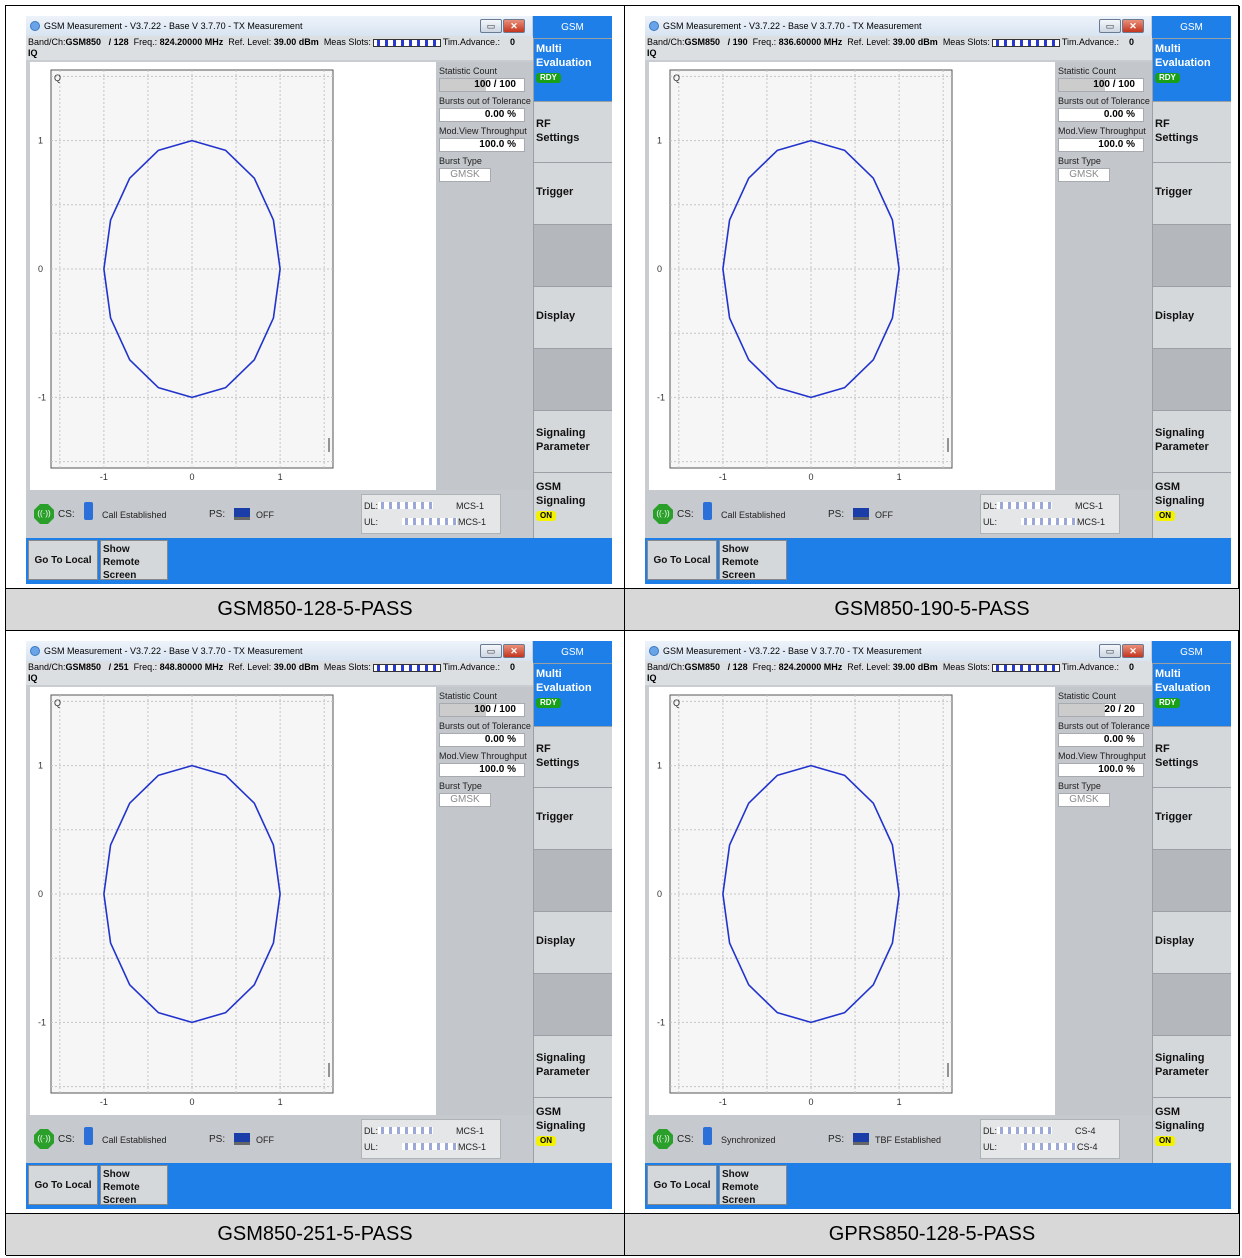  I want to click on tim-adv-value: 0, so click(1132, 667).